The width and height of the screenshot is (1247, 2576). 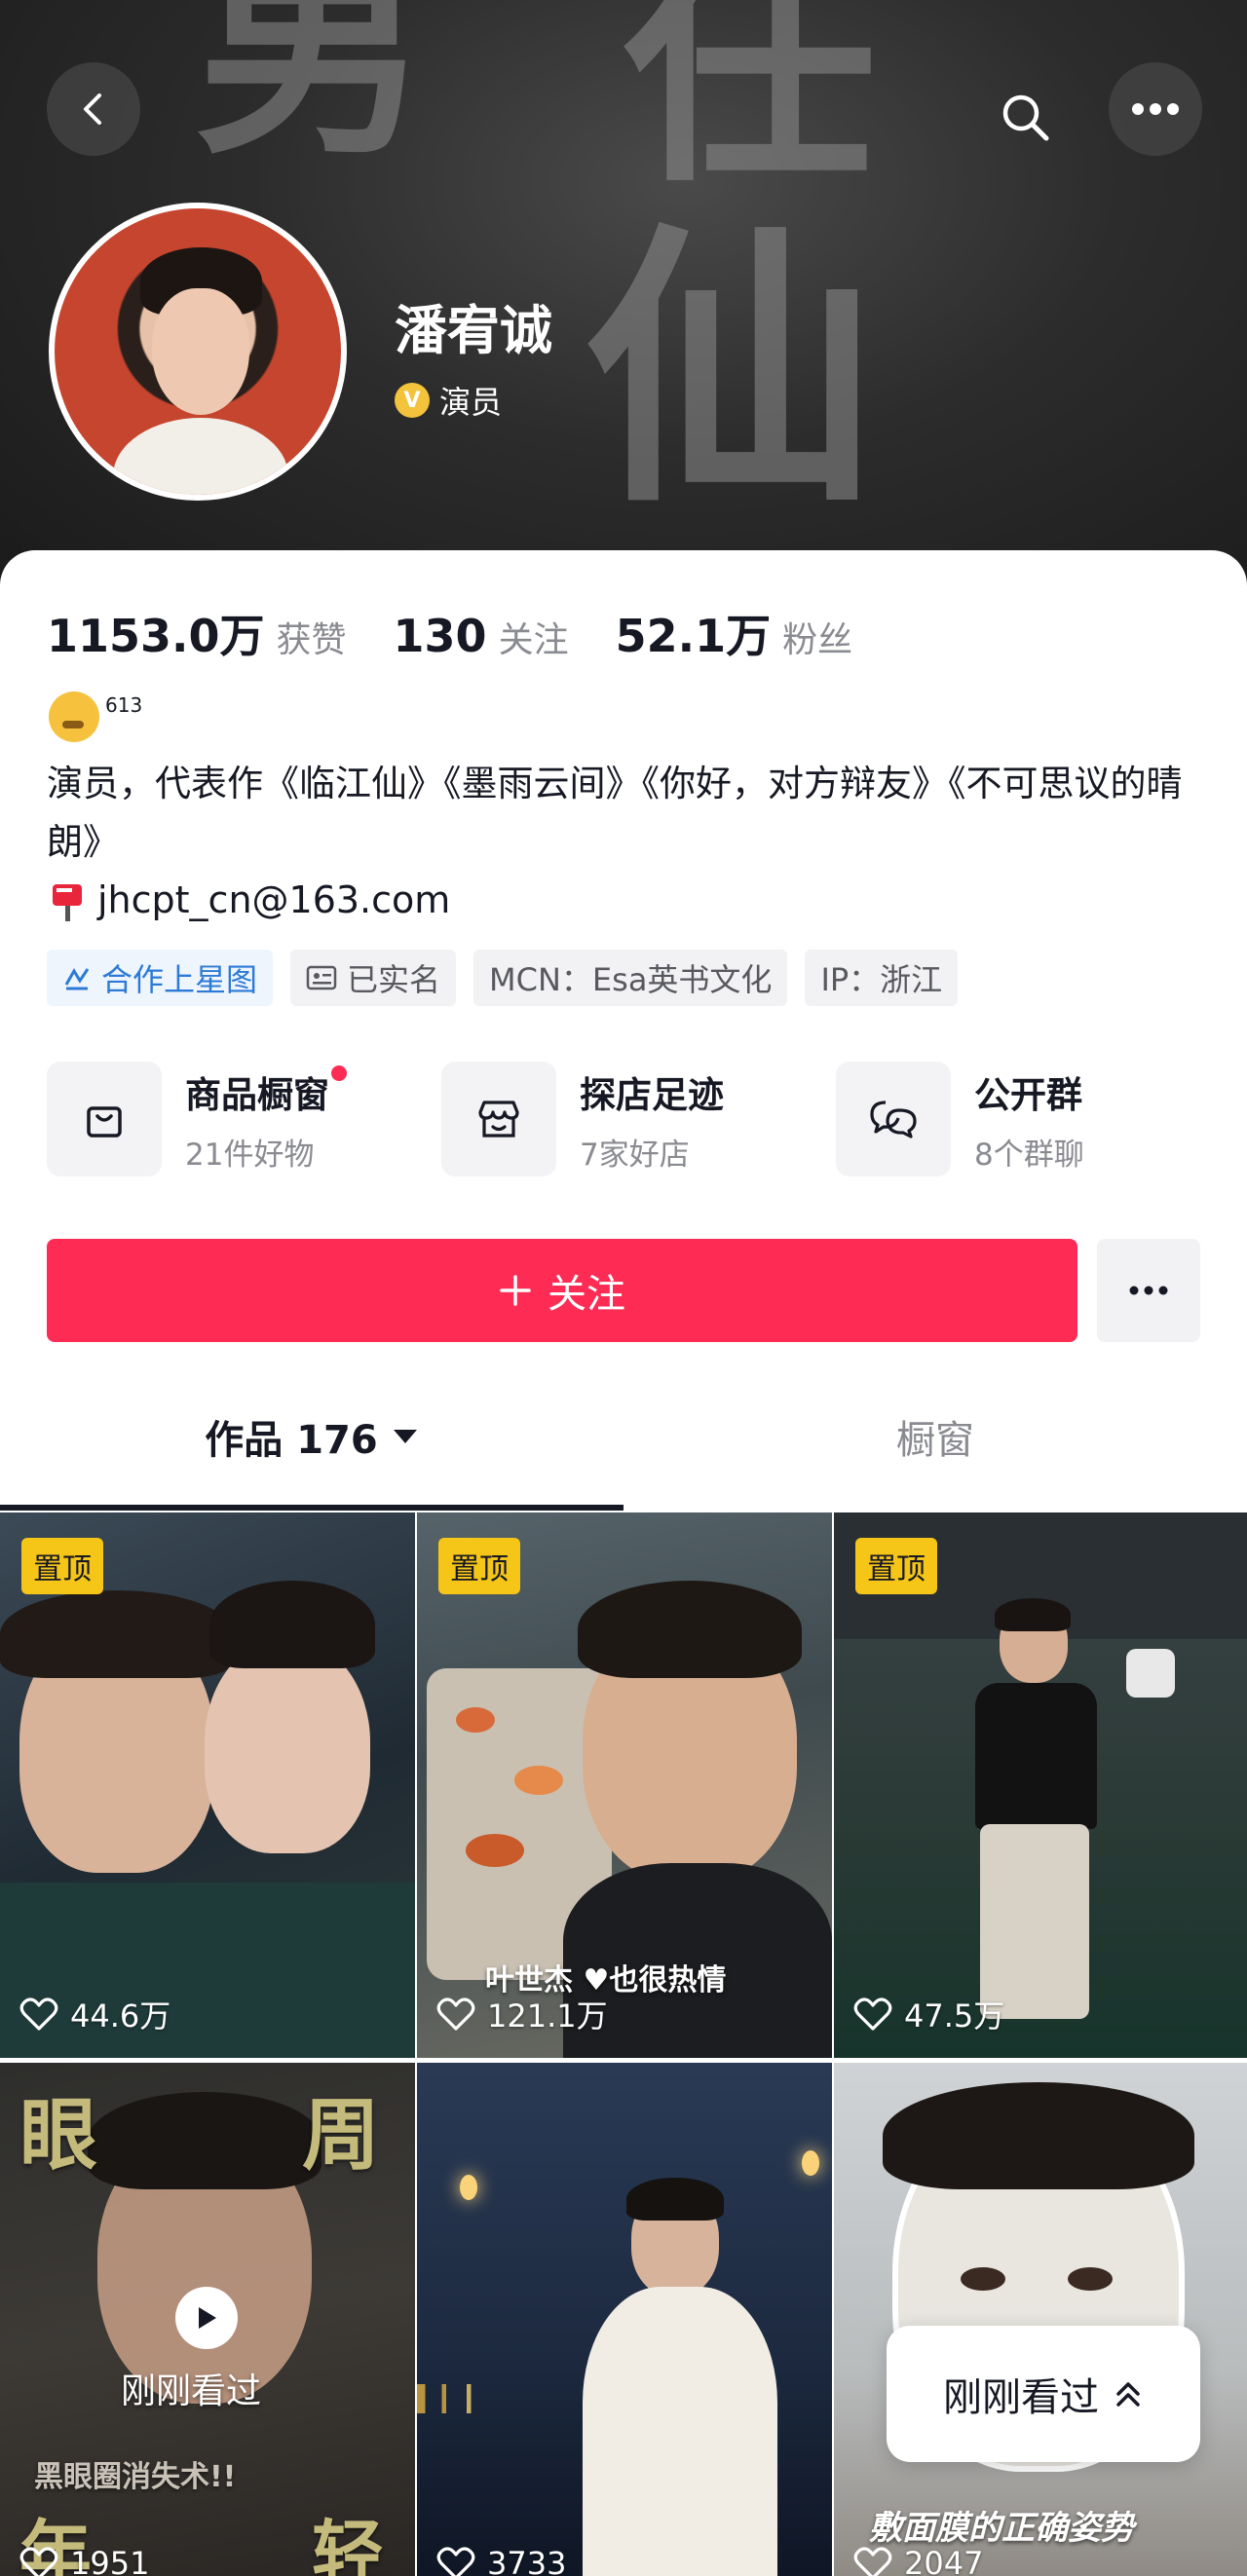 I want to click on tab-showcase: 橱窗, so click(x=935, y=1436).